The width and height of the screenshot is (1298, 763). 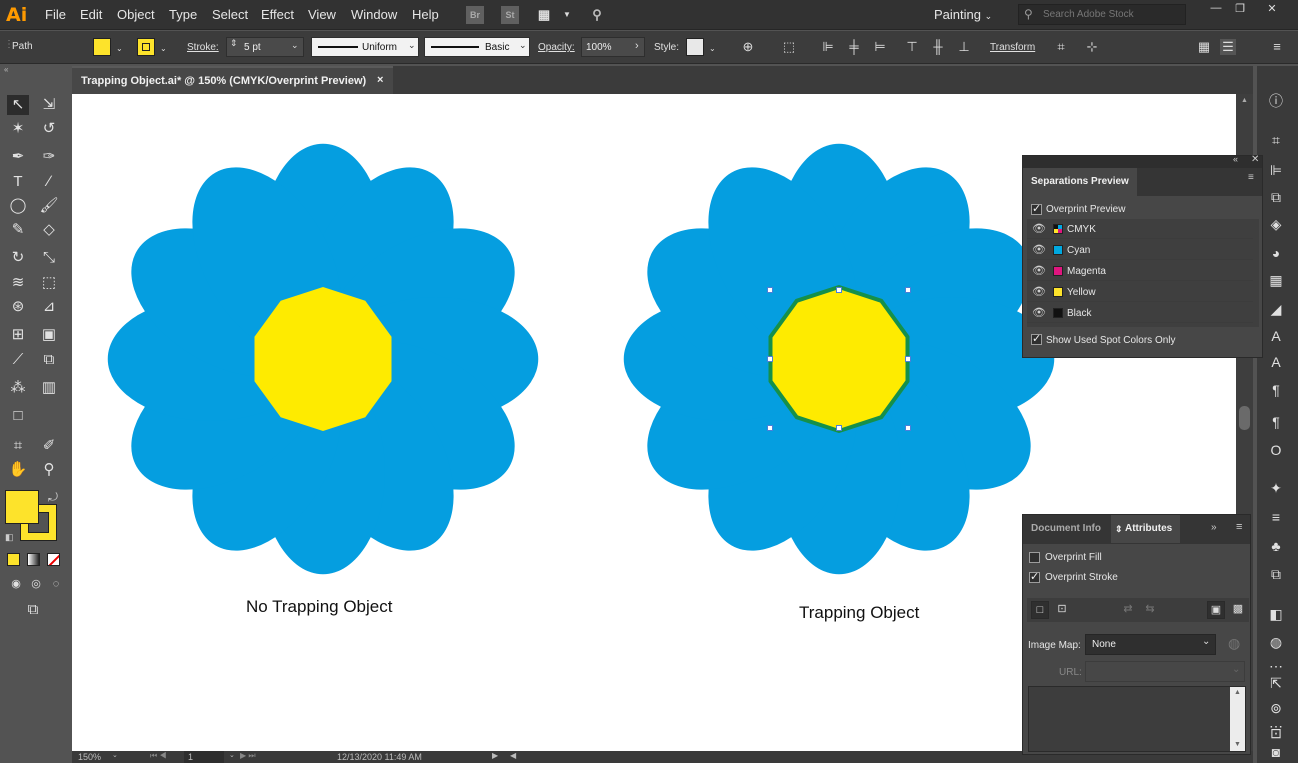 I want to click on ellipse-tool-icon: ◯, so click(x=18, y=206).